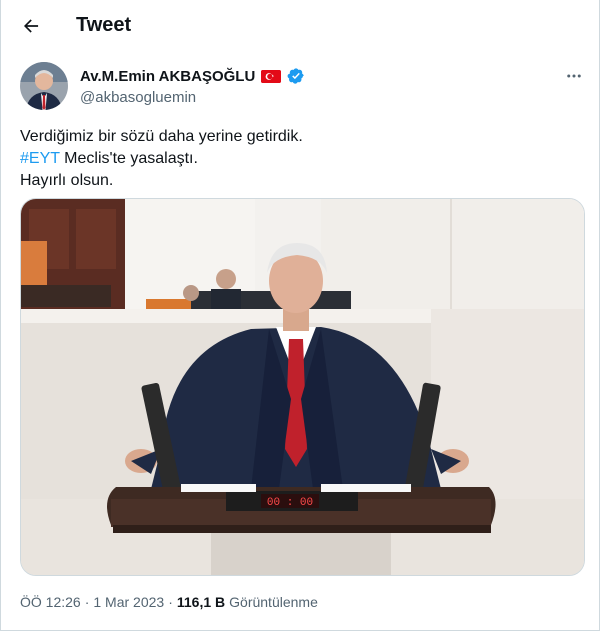 This screenshot has height=632, width=600. Describe the element at coordinates (201, 602) in the screenshot. I see `views-count: 116,1 B` at that location.